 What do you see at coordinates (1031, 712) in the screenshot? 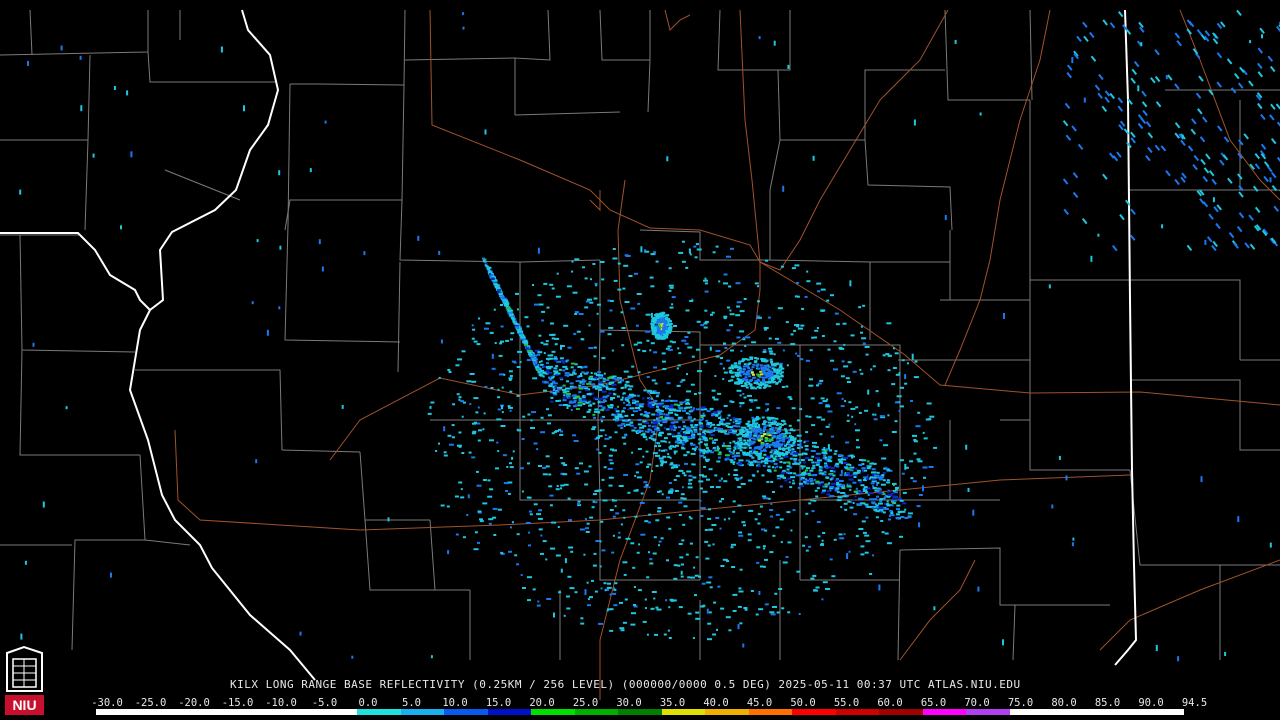
I see `scale-color-cell` at bounding box center [1031, 712].